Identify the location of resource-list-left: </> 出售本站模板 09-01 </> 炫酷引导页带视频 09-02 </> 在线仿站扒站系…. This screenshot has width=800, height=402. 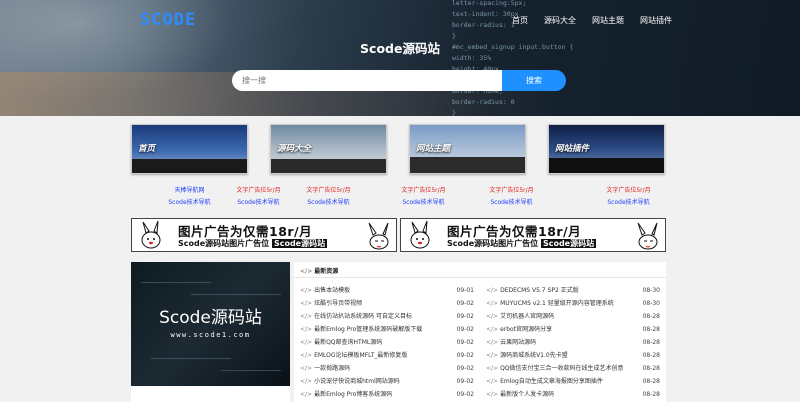
(387, 342).